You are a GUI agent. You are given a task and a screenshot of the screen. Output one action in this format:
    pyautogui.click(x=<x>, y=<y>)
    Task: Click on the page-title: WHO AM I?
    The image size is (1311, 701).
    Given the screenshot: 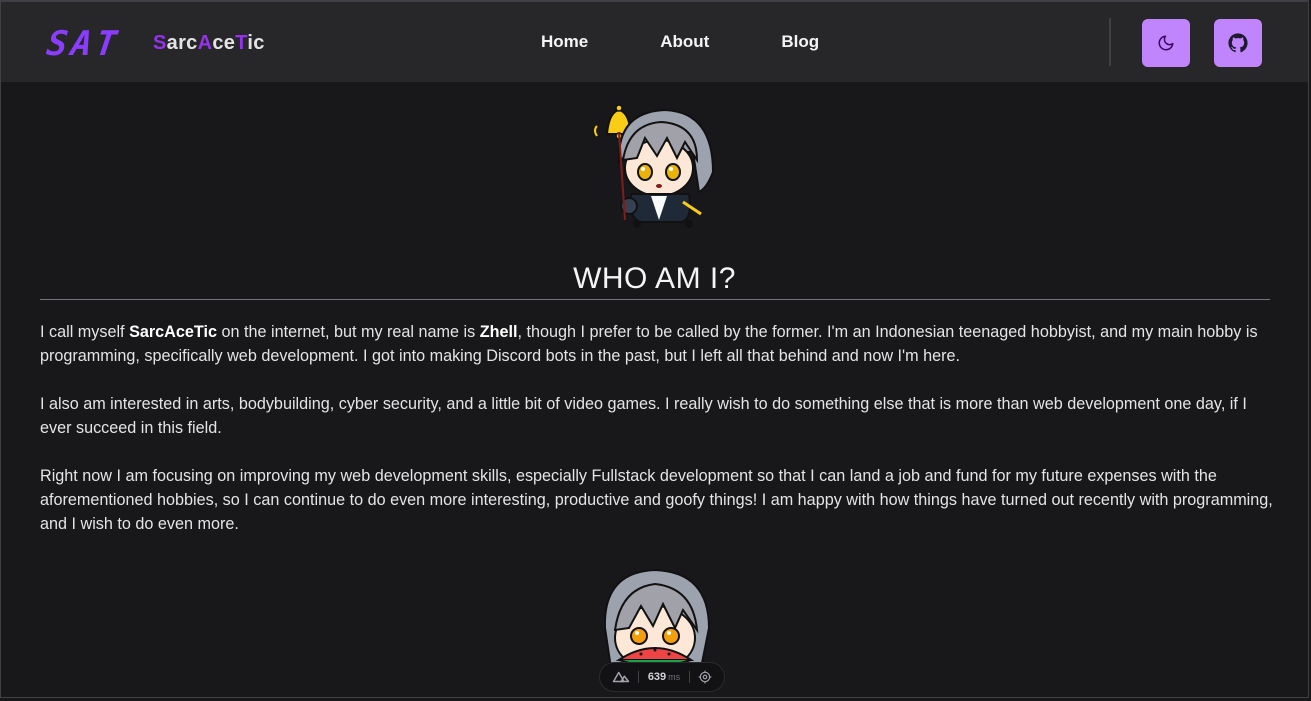 What is the action you would take?
    pyautogui.click(x=654, y=279)
    